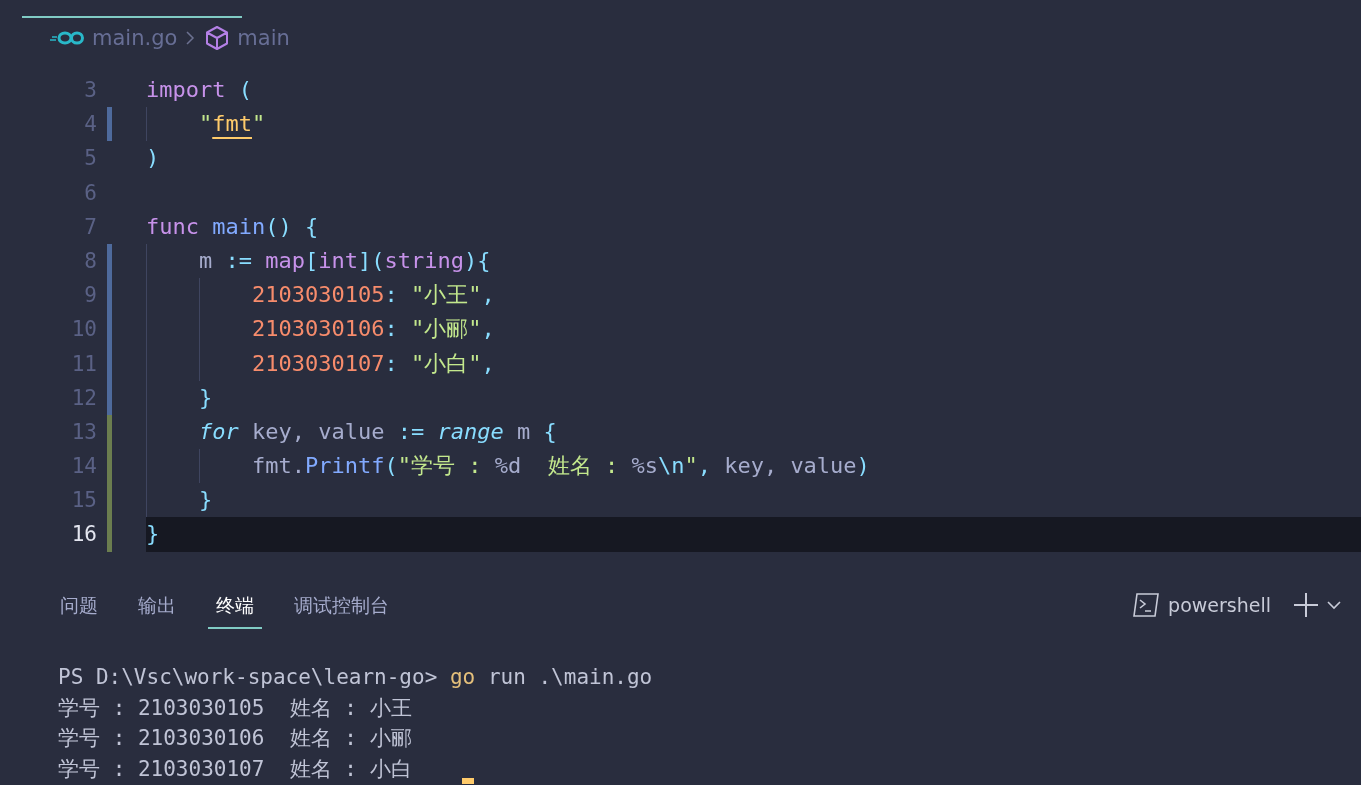 This screenshot has height=785, width=1361. I want to click on line-number: 11, so click(83, 364).